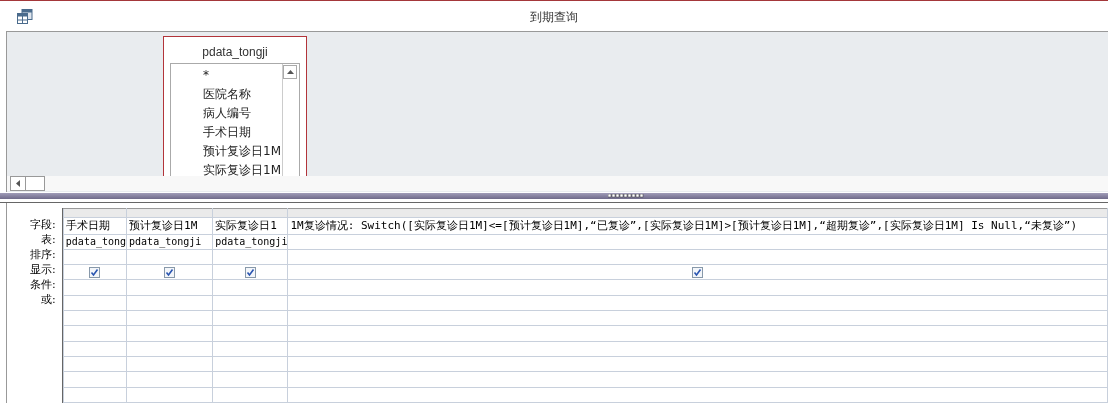 The height and width of the screenshot is (413, 1108). I want to click on window-title: 到期查询, so click(554, 17).